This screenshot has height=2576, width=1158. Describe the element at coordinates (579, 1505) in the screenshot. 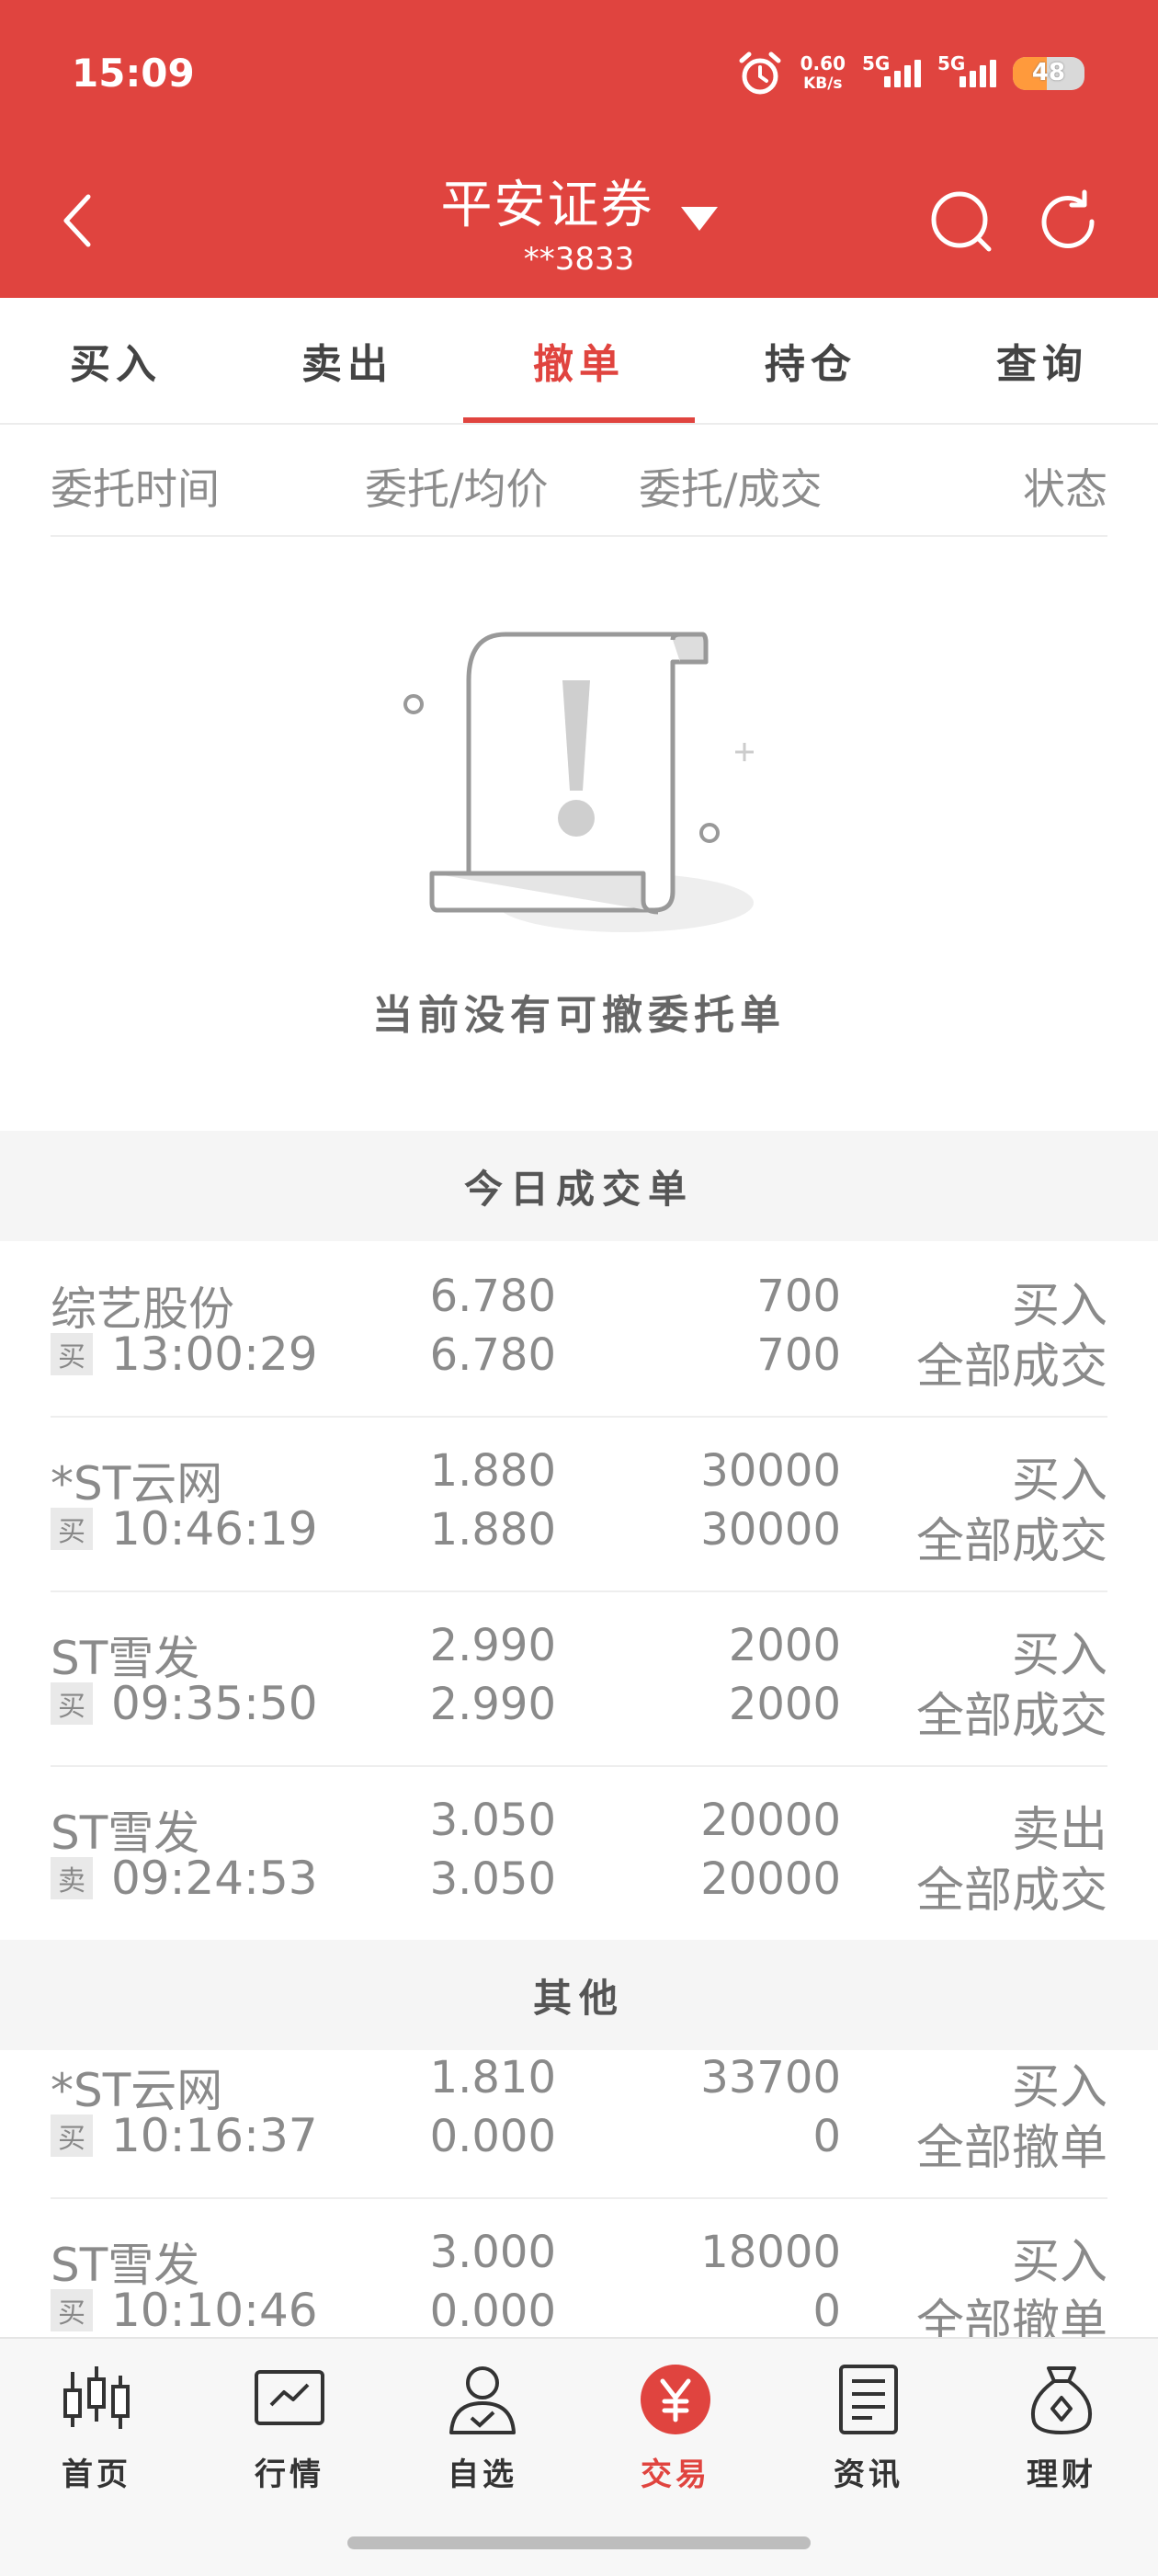

I see `order-row: *ST云网买 10:46:19 1.880 1.880 30000 30000 买入 全部成交` at that location.